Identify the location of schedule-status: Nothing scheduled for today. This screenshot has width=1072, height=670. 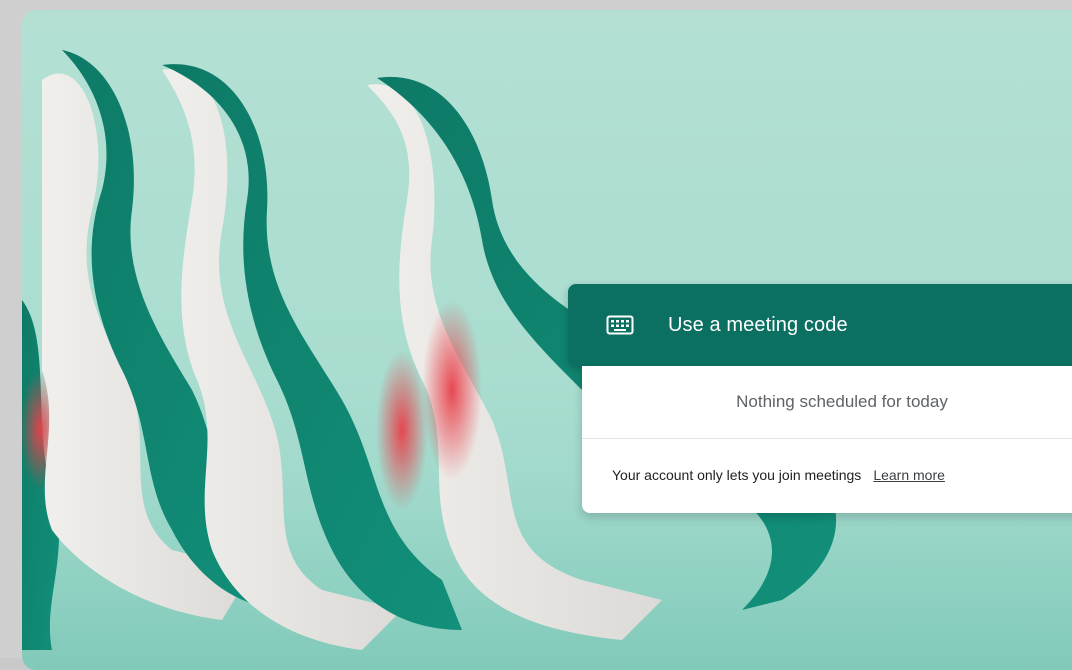
(842, 401).